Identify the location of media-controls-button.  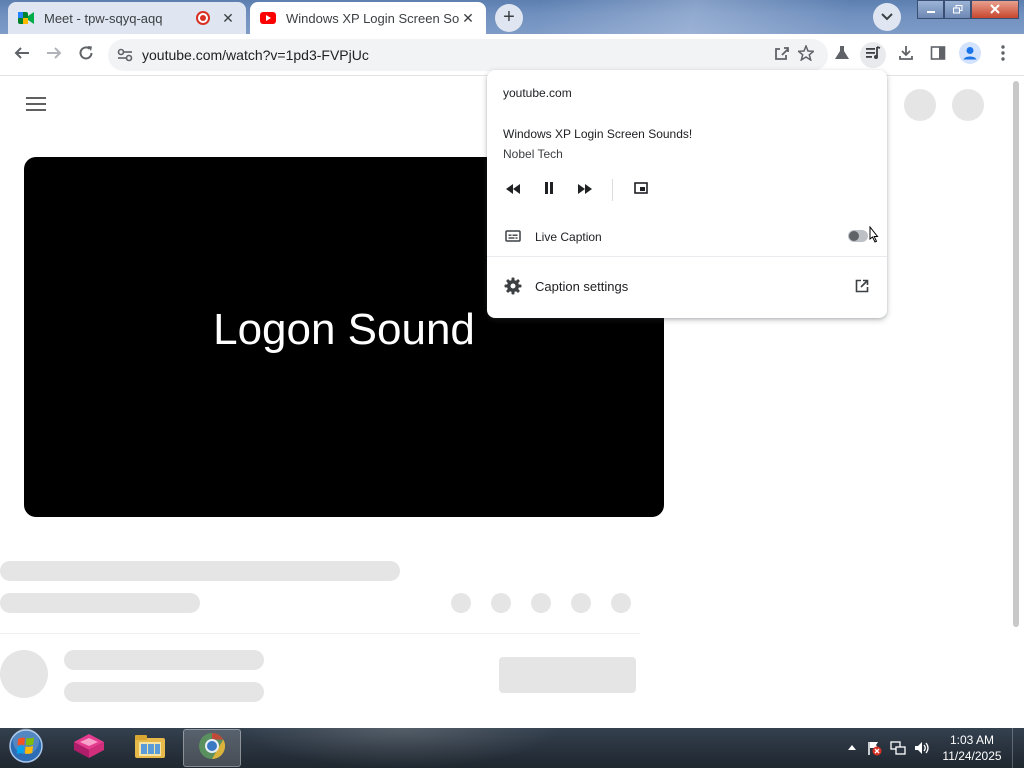
(873, 55).